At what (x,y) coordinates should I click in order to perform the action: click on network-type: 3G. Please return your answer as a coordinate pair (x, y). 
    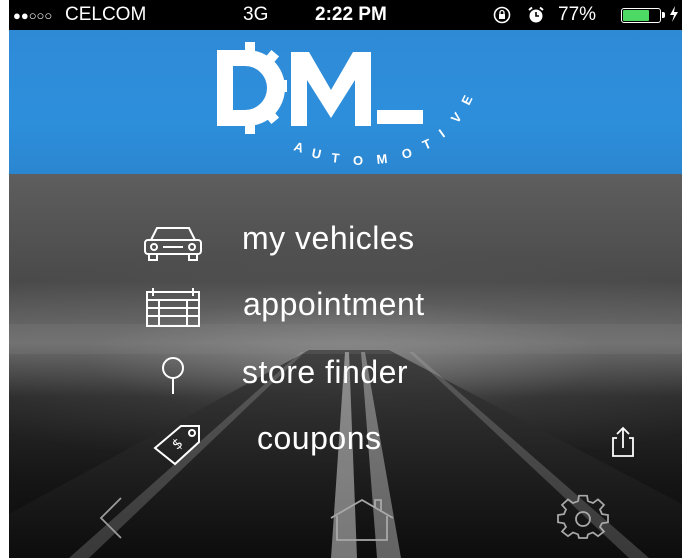
    Looking at the image, I should click on (256, 14).